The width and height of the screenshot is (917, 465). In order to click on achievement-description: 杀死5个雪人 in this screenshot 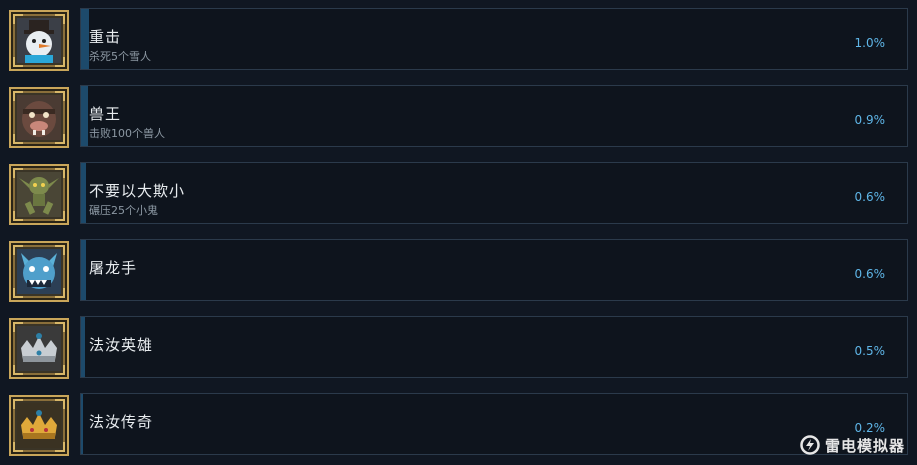, I will do `click(120, 56)`.